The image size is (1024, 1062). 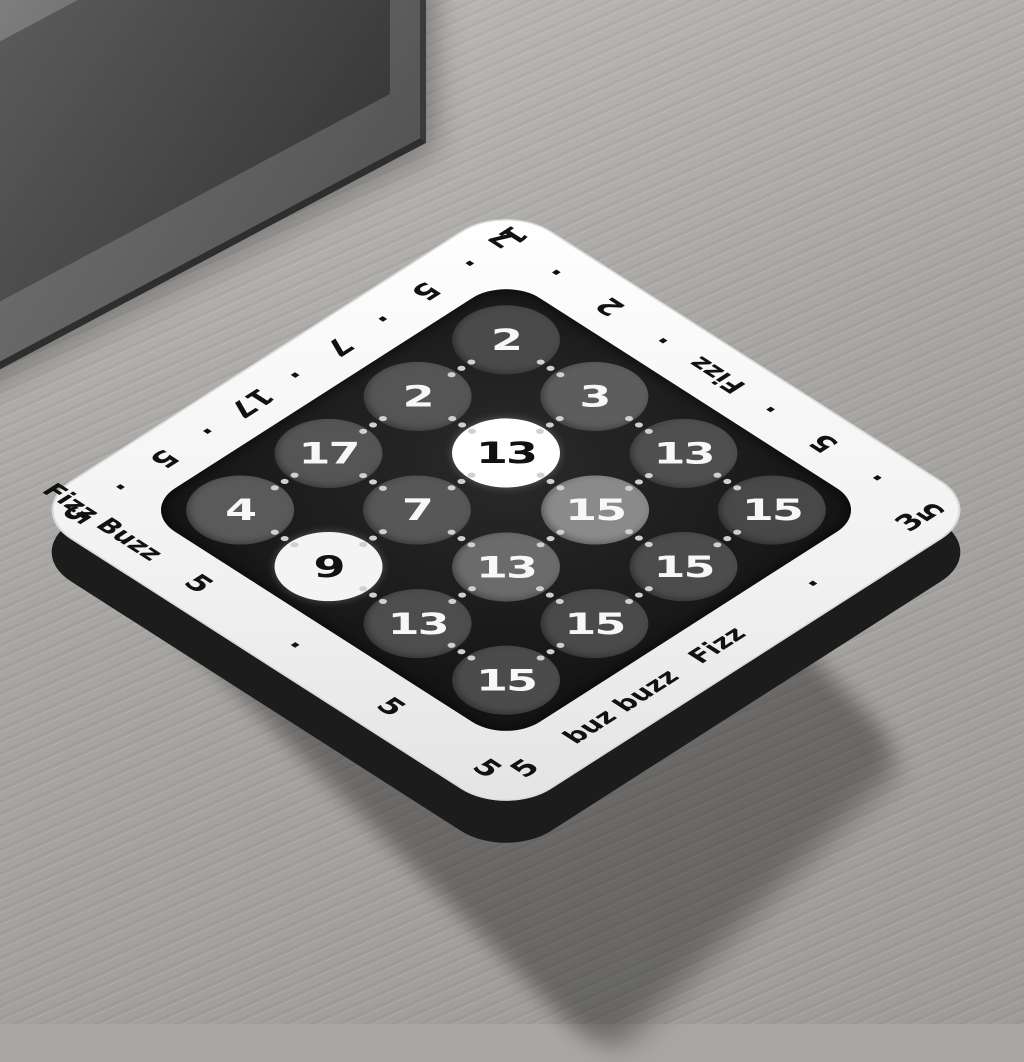 I want to click on cell-number: 3, so click(x=594, y=396).